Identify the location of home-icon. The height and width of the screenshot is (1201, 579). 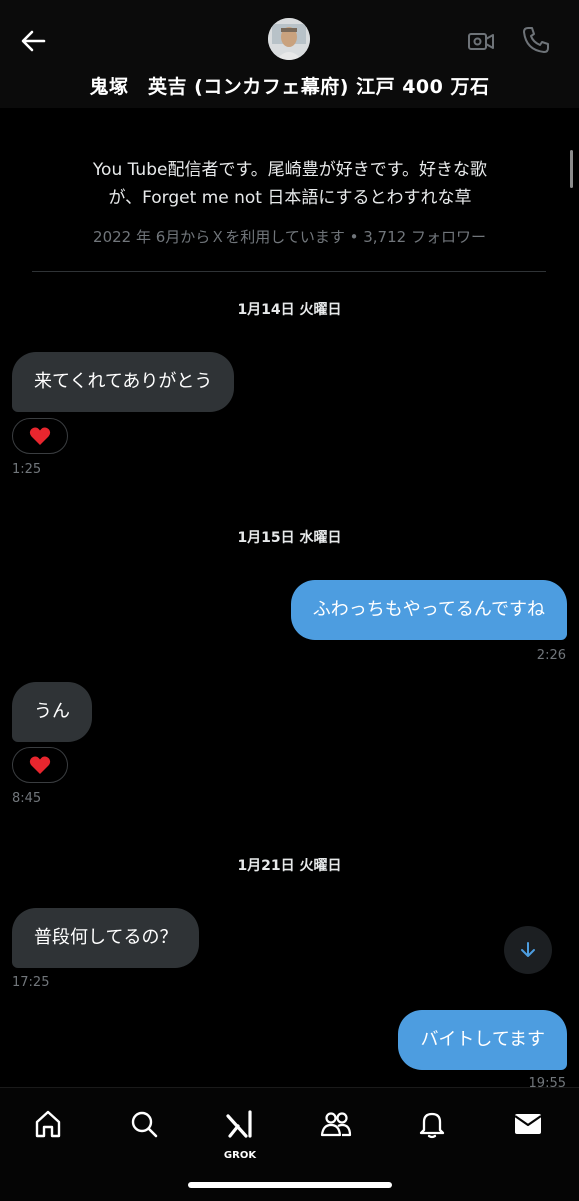
(48, 1124).